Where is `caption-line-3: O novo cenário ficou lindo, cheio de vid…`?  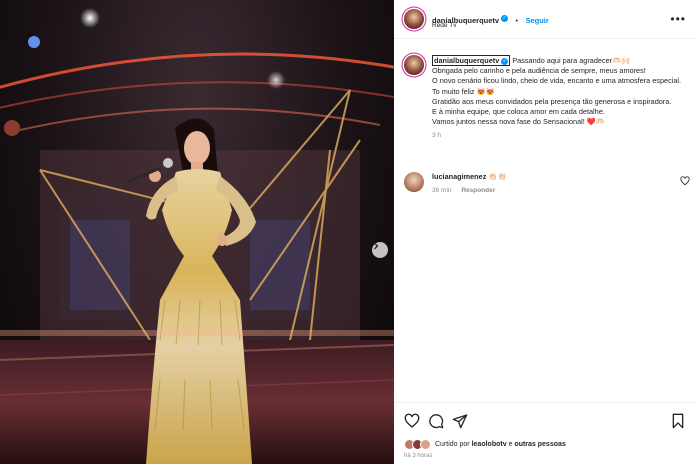
caption-line-3: O novo cenário ficou lindo, cheio de vid… is located at coordinates (557, 86).